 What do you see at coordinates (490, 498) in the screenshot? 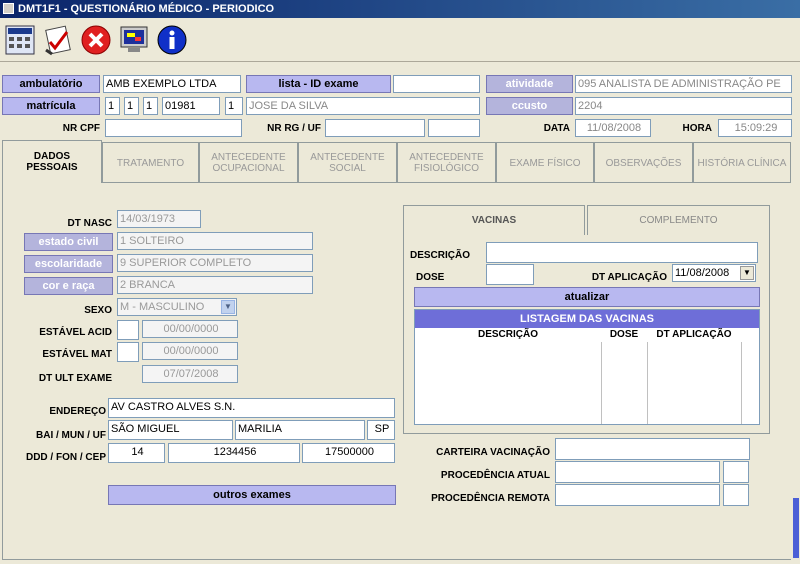
I see `procedencia-remota-label: PROCEDÊNCIA REMOTA` at bounding box center [490, 498].